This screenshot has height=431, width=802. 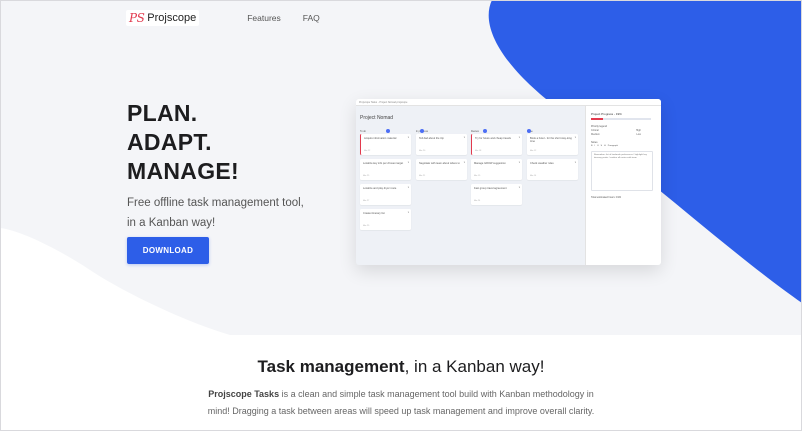 I want to click on column-title: Review, so click(x=475, y=131).